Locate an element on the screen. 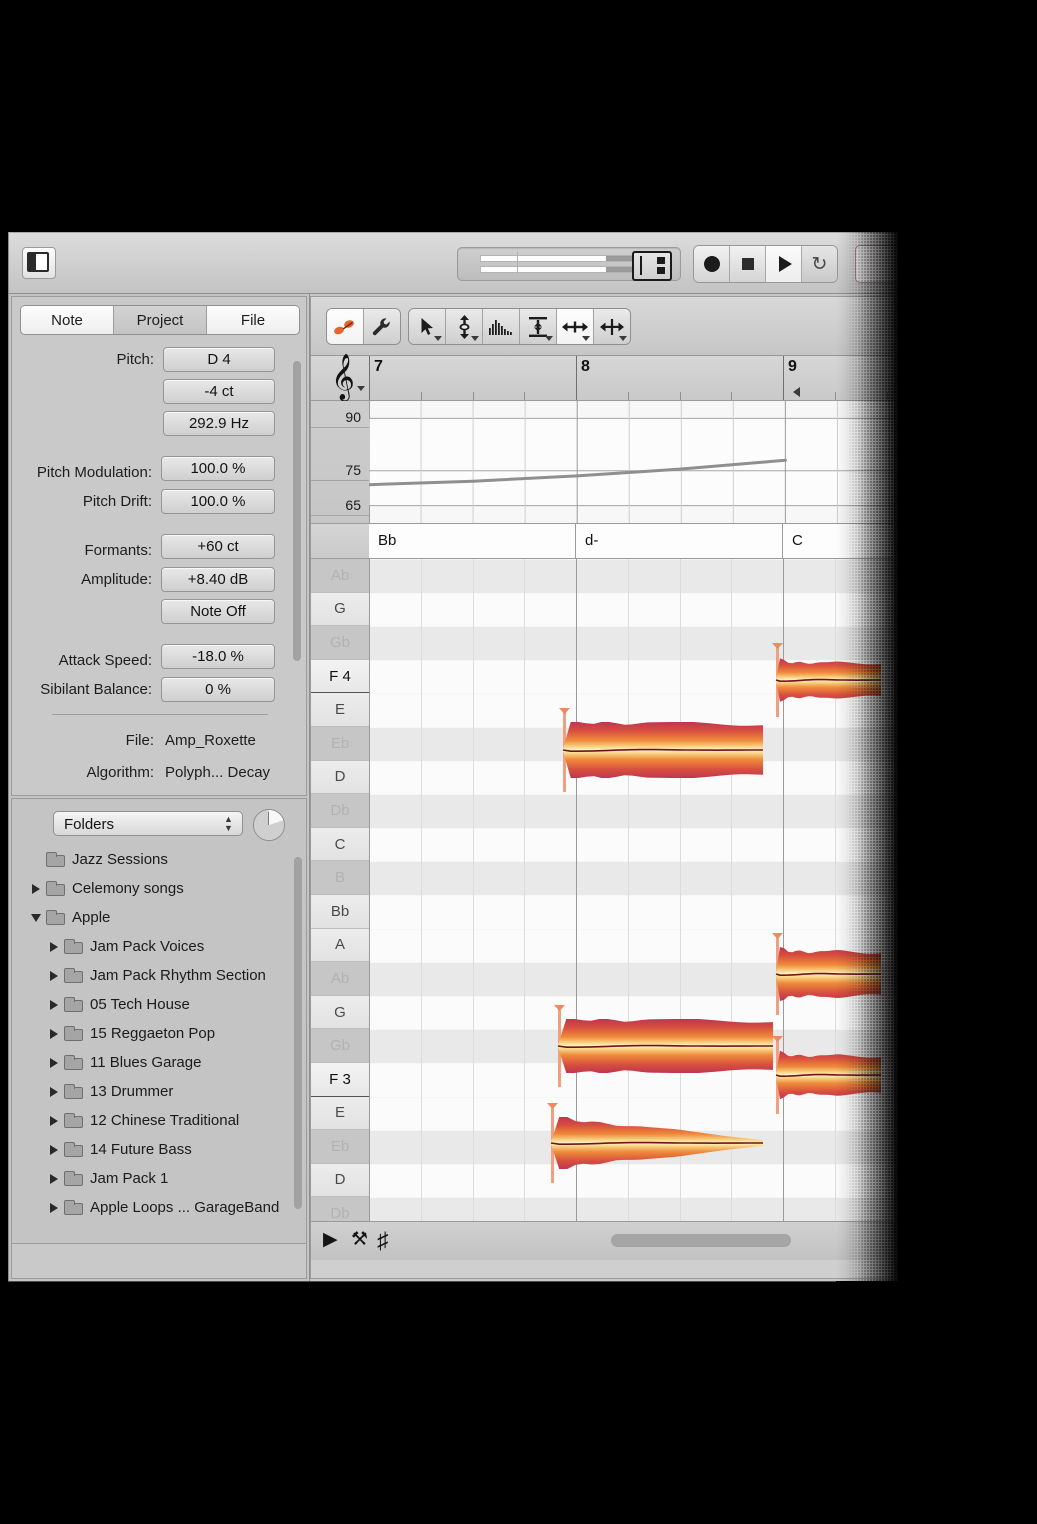  value-pitch-drift: 100.0 % is located at coordinates (218, 501).